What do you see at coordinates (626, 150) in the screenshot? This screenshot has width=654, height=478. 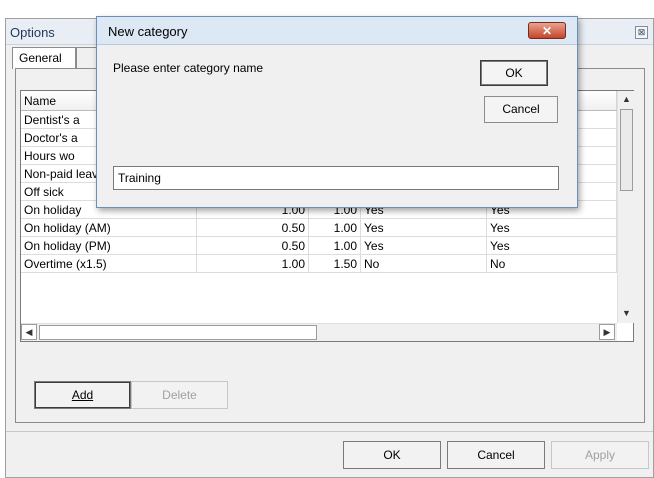 I see `vertical-scroll-thumb` at bounding box center [626, 150].